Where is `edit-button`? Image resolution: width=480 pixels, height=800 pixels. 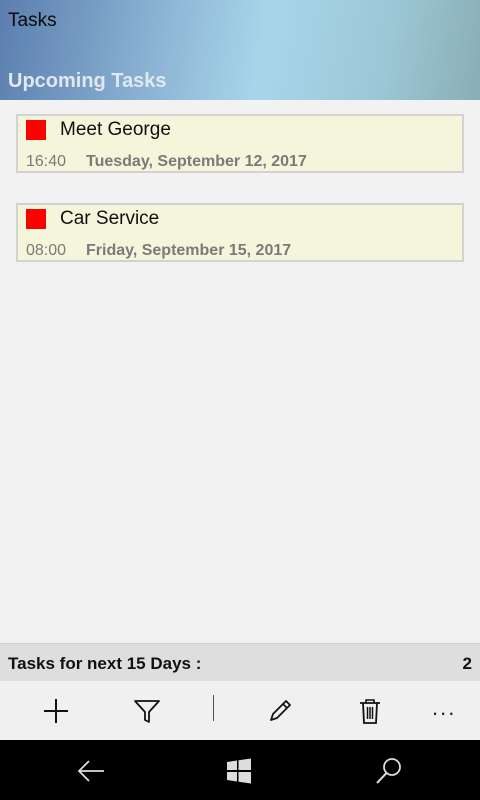 edit-button is located at coordinates (280, 711).